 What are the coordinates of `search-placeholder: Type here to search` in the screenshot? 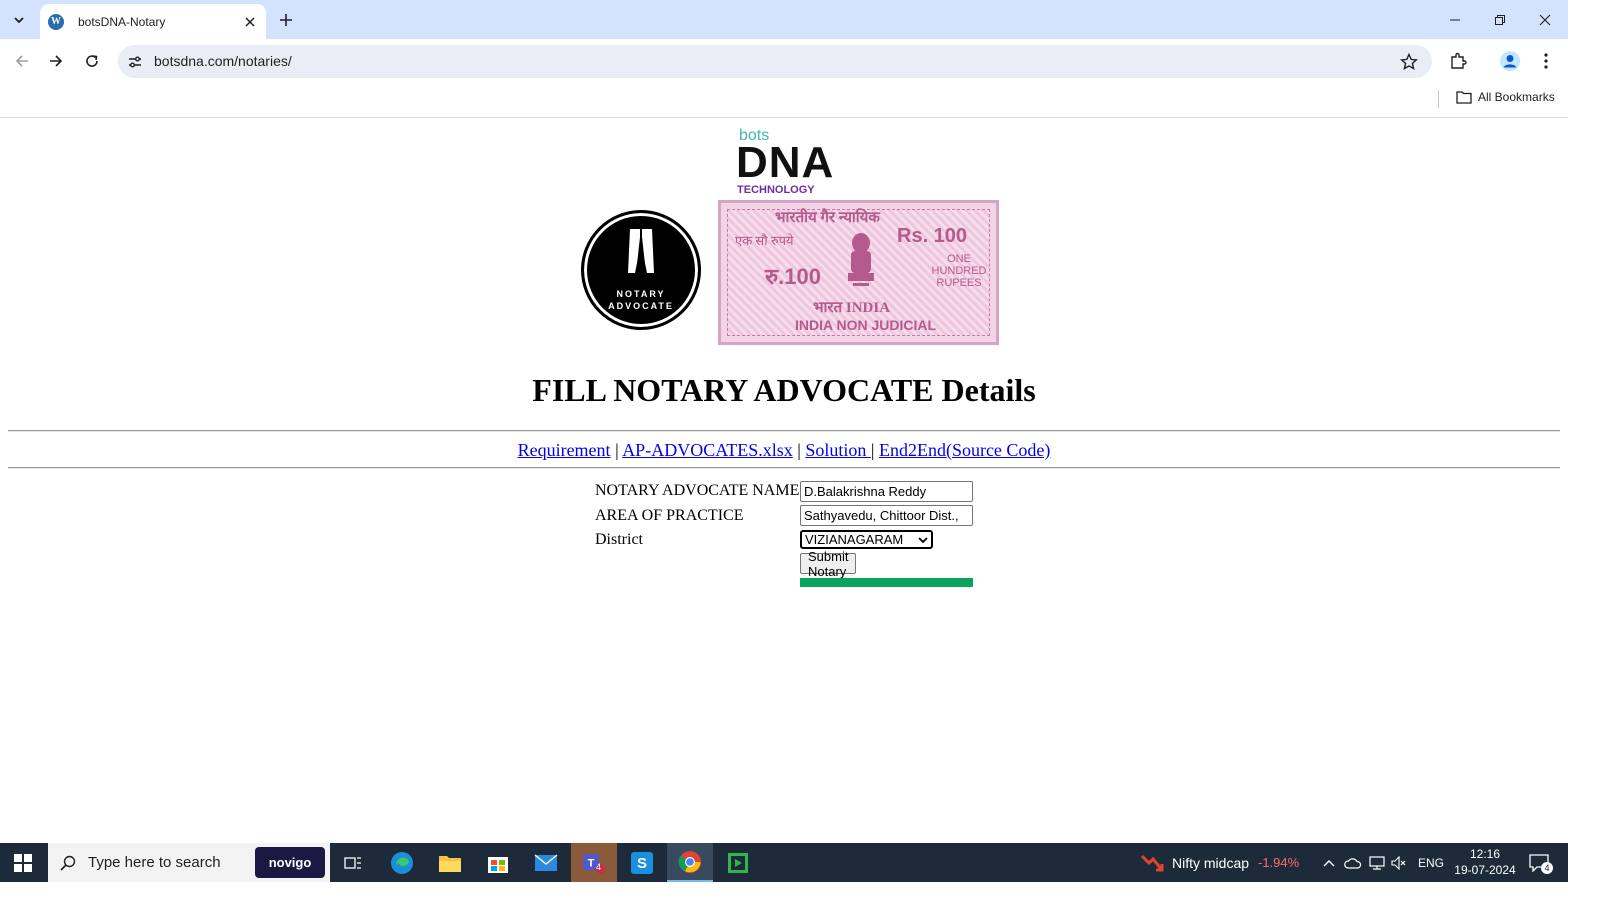 It's located at (154, 862).